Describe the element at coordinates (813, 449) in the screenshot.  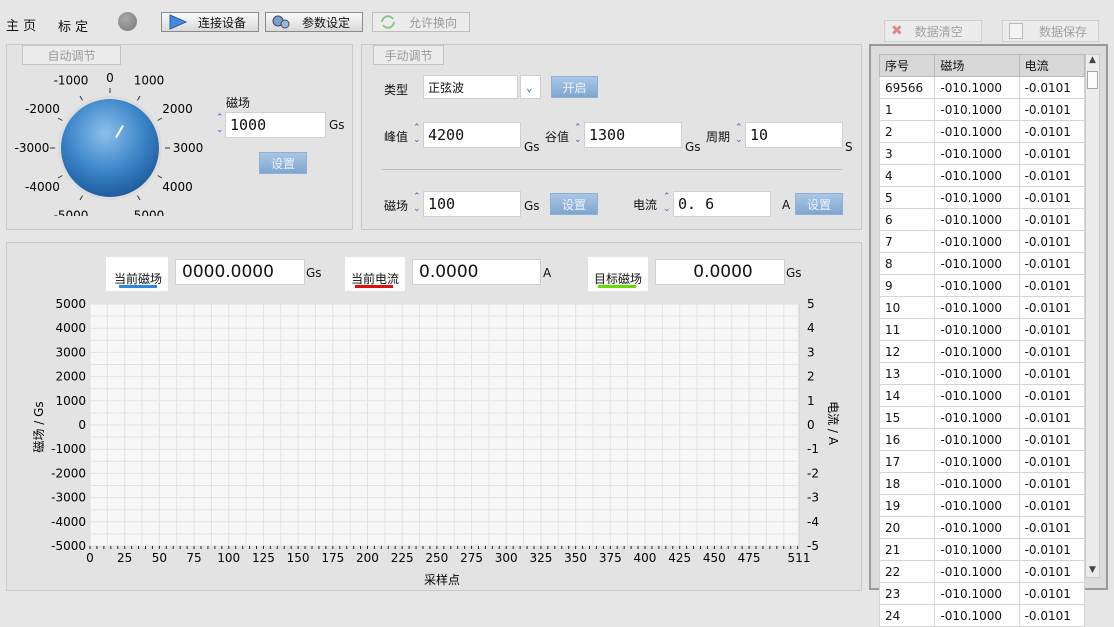
I see `y2-tick-label: -1` at that location.